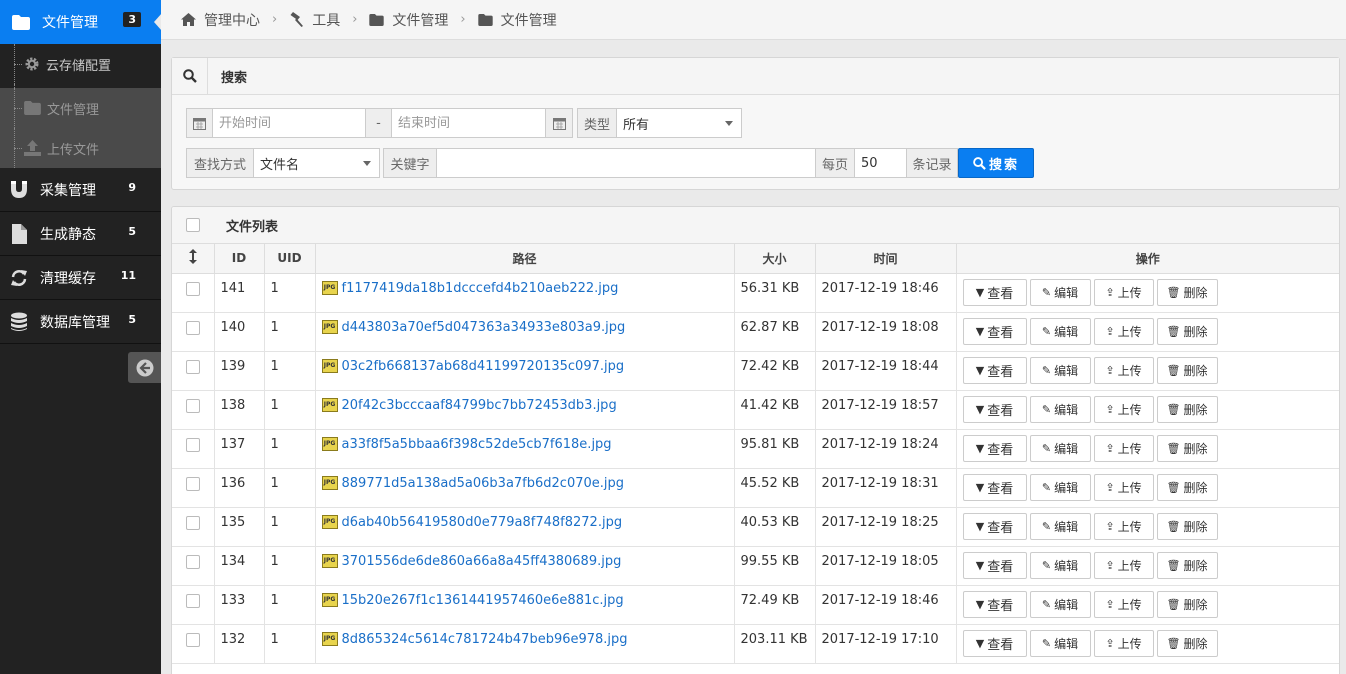 Image resolution: width=1346 pixels, height=674 pixels. Describe the element at coordinates (80, 322) in the screenshot. I see `sidebar-item-database: 数据库管理 5` at that location.